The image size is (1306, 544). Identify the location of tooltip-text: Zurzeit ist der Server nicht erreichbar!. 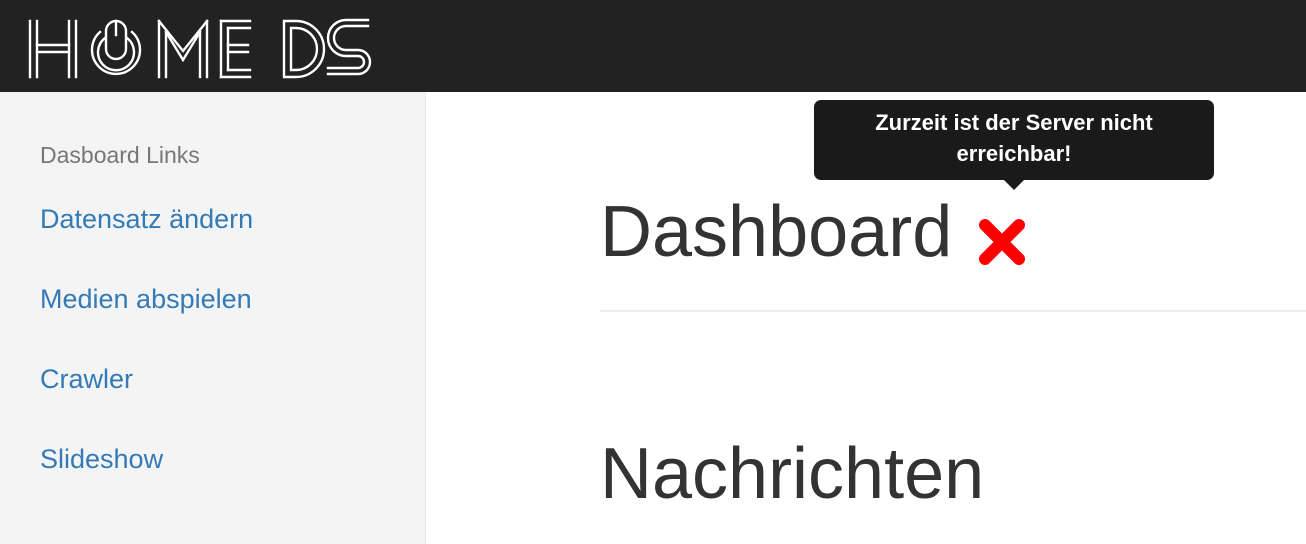
(1014, 138).